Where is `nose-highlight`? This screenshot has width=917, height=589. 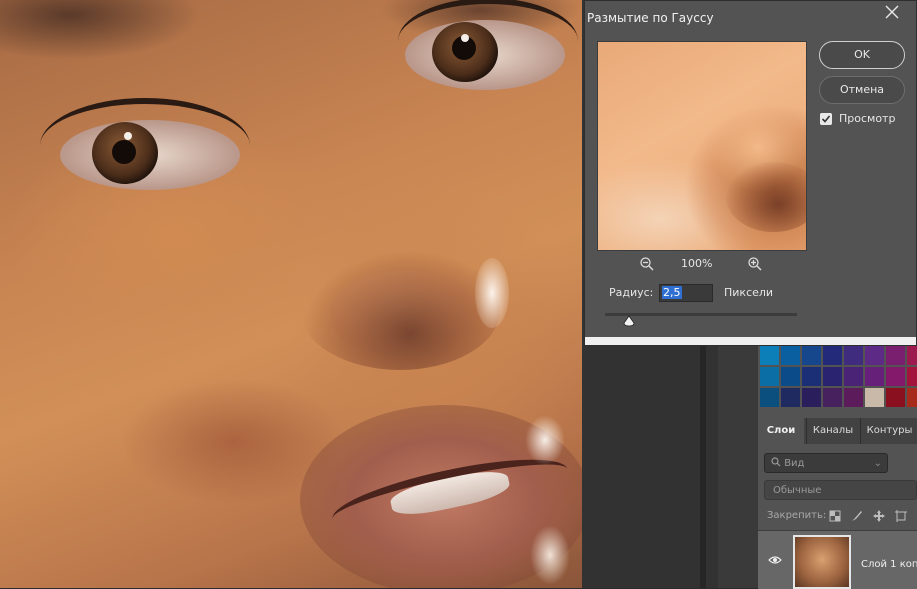
nose-highlight is located at coordinates (492, 293).